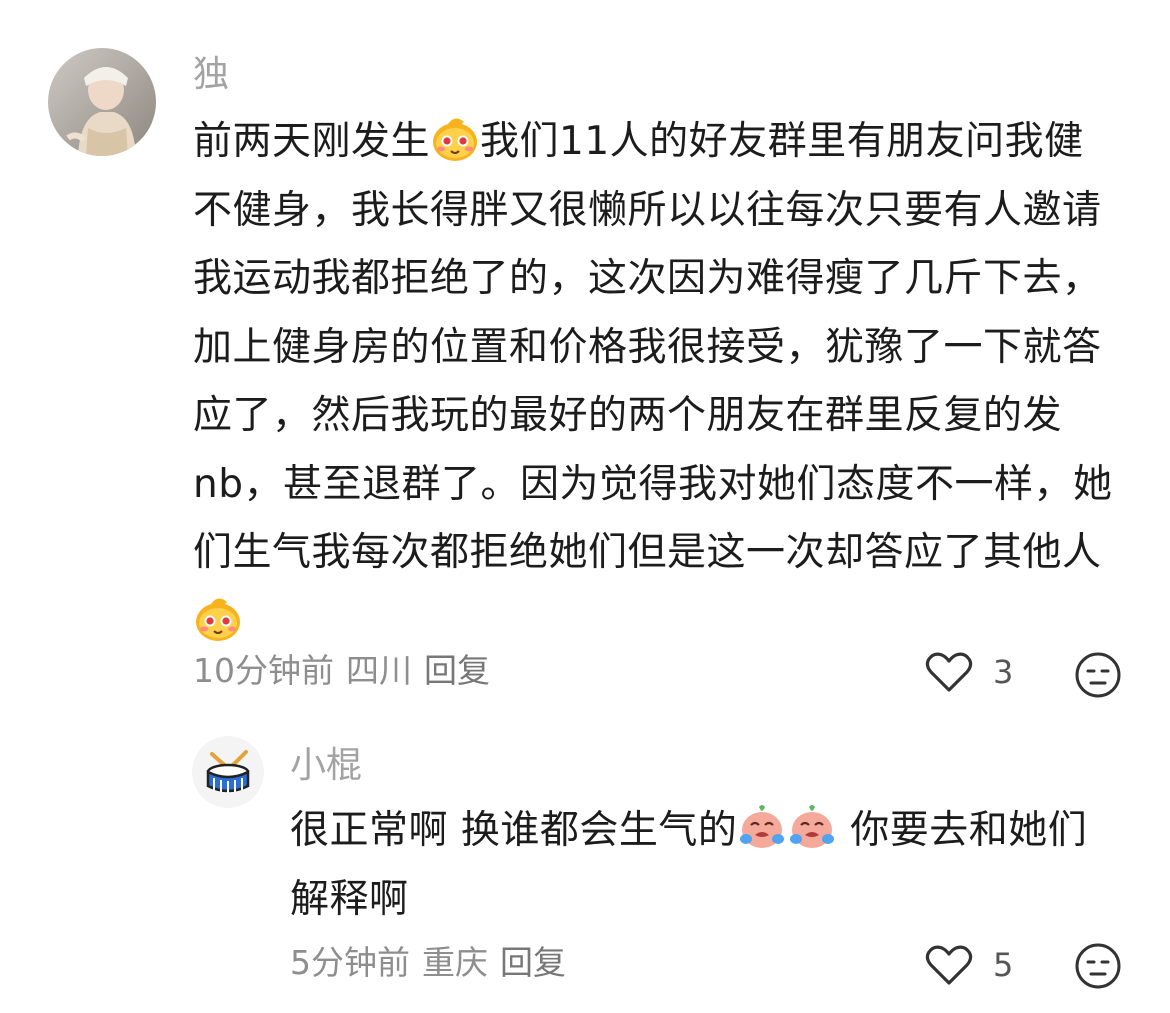 The width and height of the screenshot is (1170, 1013). Describe the element at coordinates (514, 830) in the screenshot. I see `comment-text-part: 很正常啊 换谁都会生气的` at that location.